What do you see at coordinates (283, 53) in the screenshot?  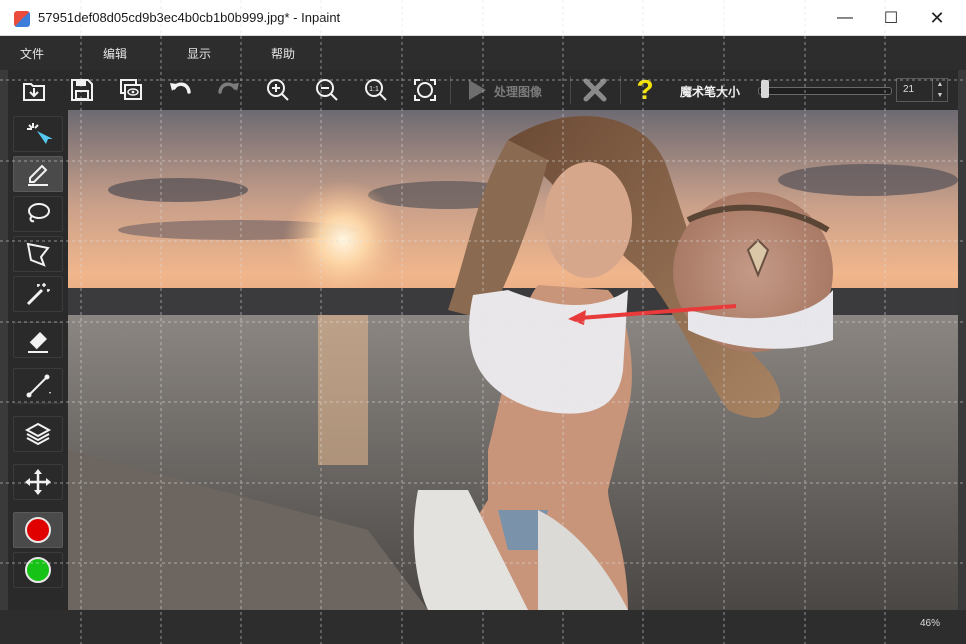 I see `menu-help: 帮助` at bounding box center [283, 53].